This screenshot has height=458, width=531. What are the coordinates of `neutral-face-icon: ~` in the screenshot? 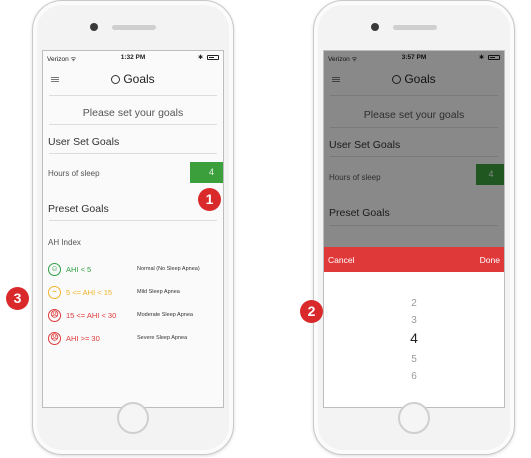 It's located at (54, 292).